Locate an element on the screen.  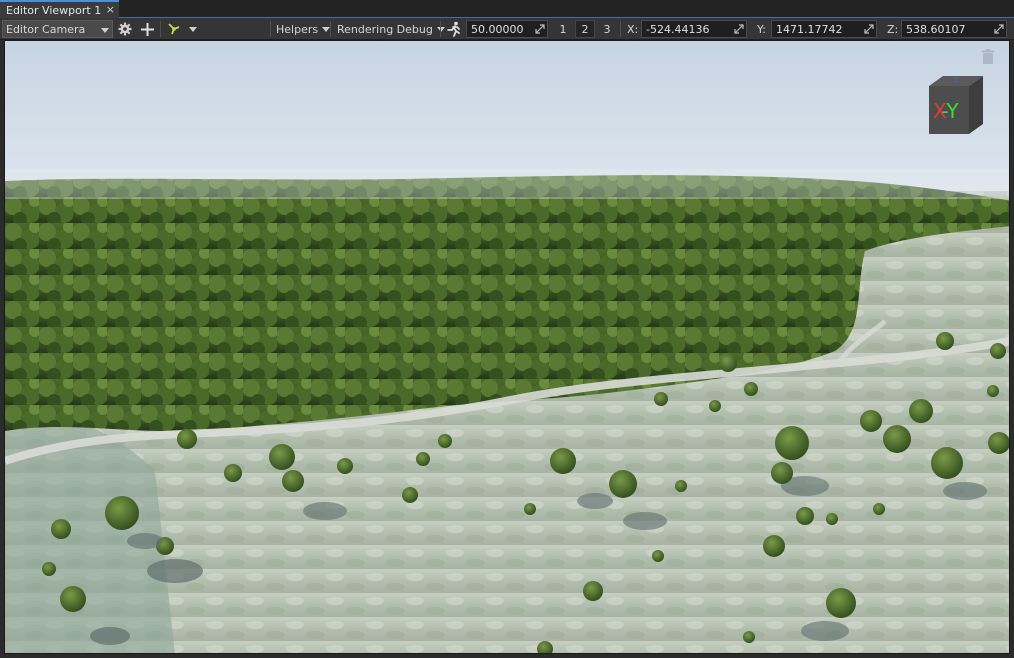
add-button is located at coordinates (147, 29).